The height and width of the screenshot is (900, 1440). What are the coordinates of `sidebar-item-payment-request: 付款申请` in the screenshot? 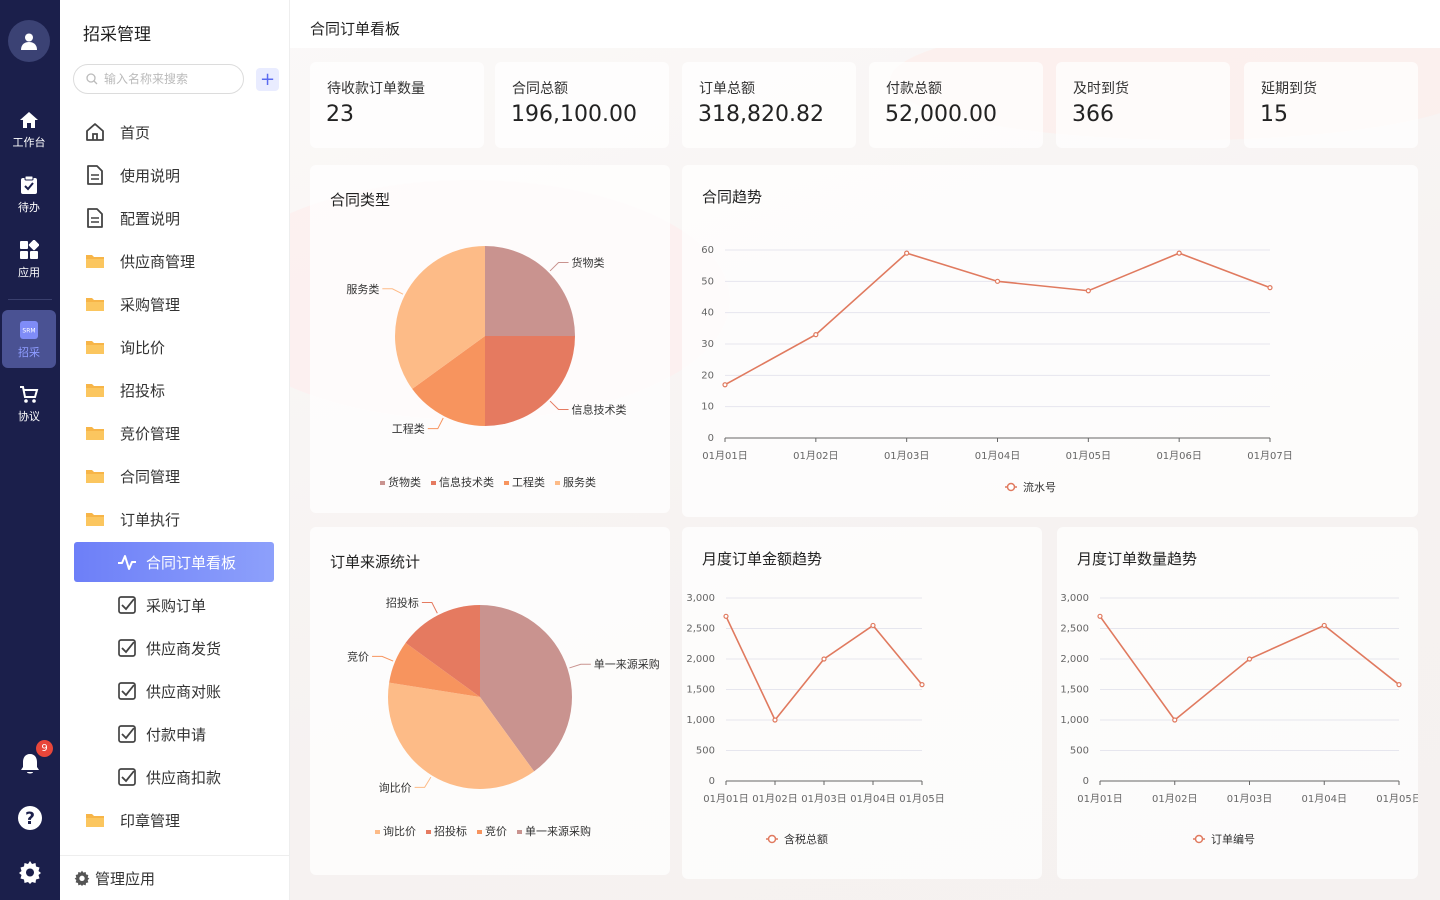 It's located at (174, 734).